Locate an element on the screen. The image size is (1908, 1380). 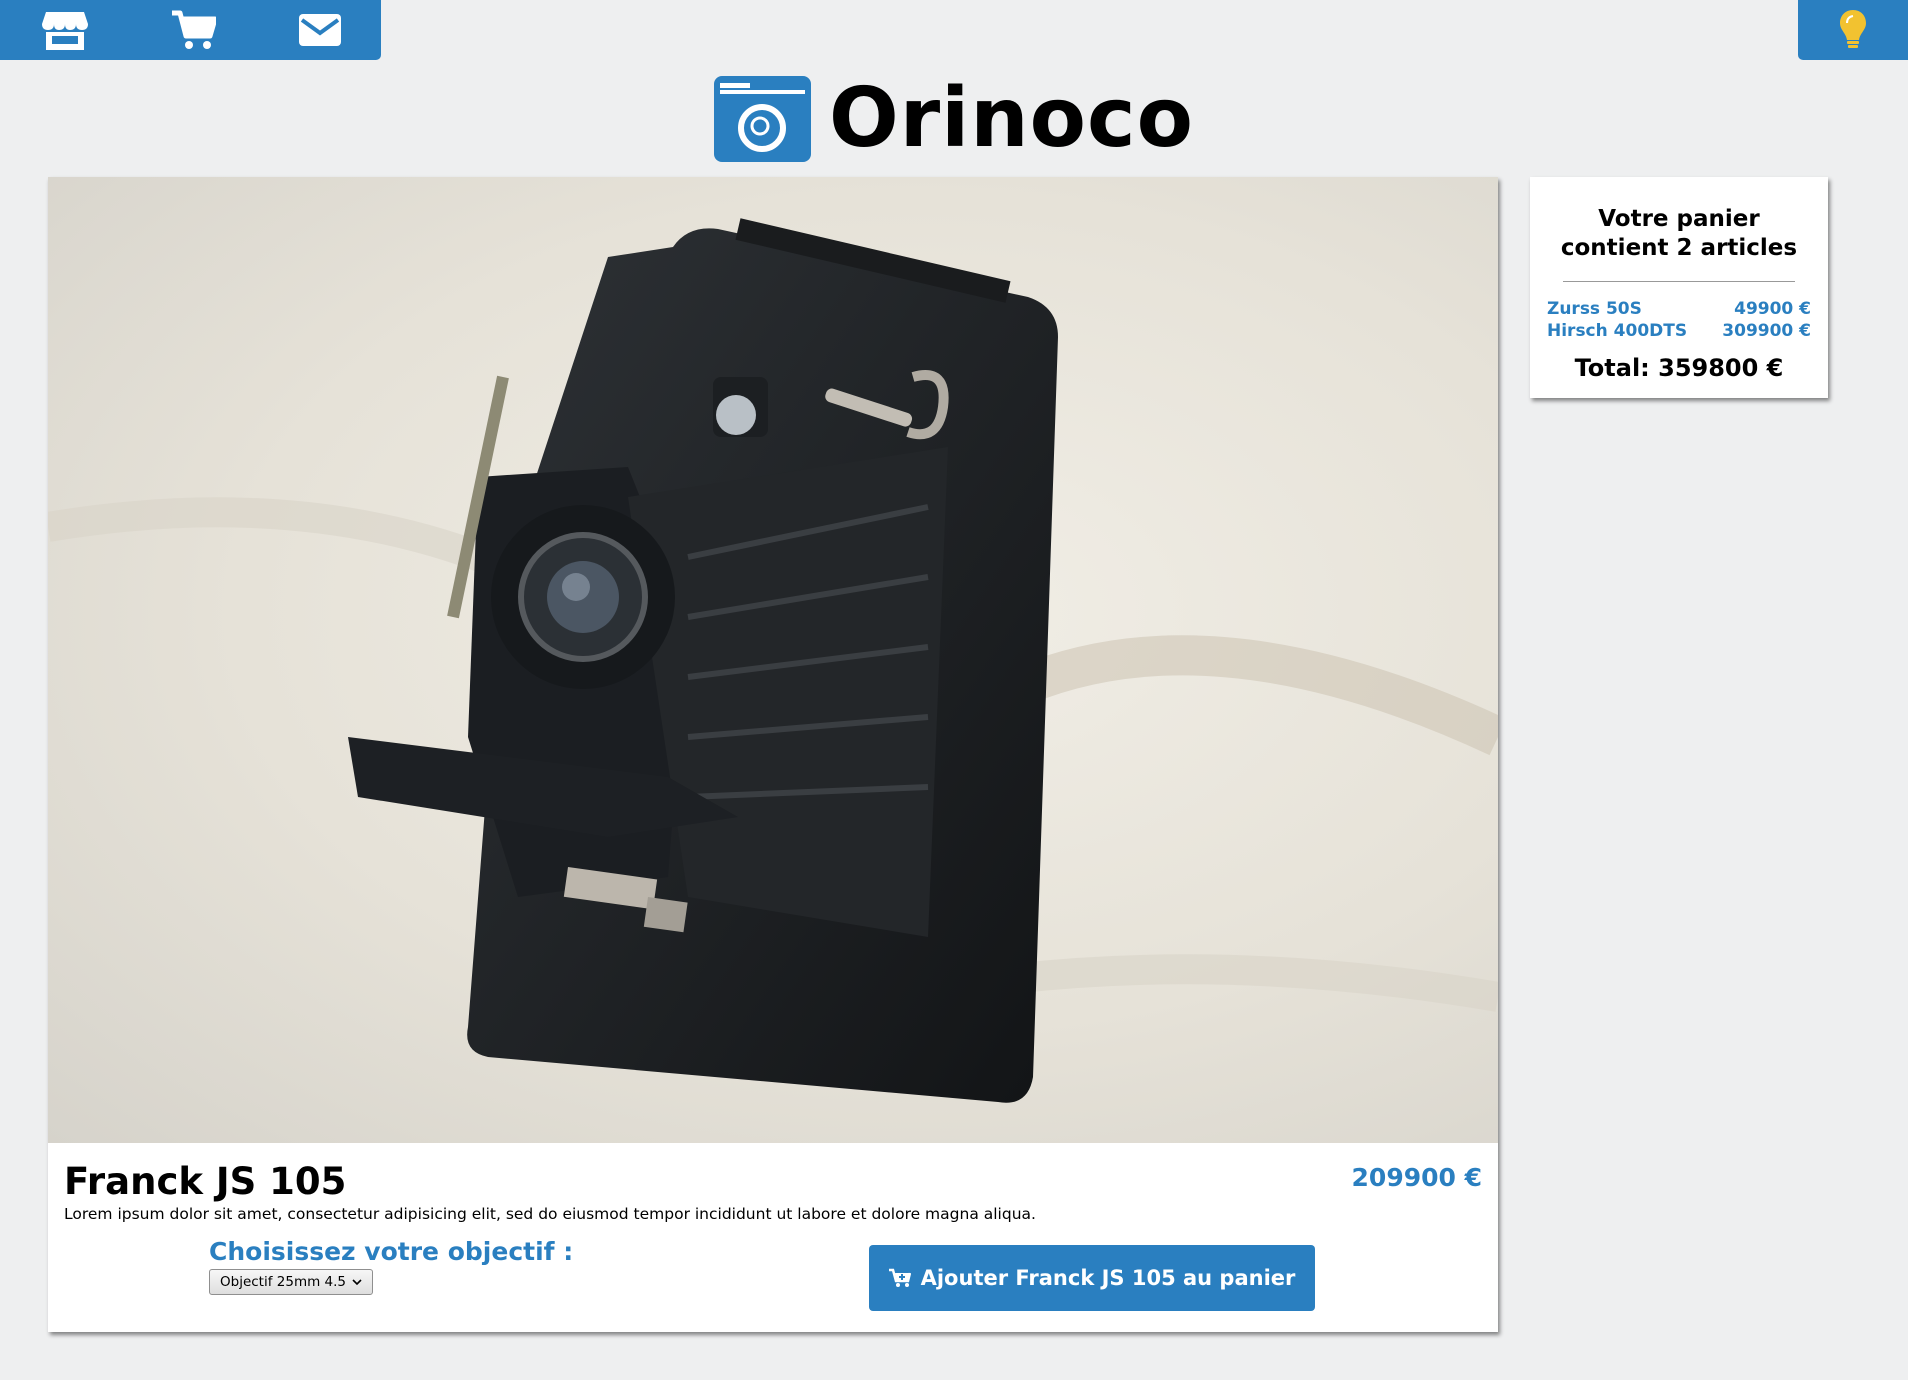
lightbulb-icon is located at coordinates (1853, 29).